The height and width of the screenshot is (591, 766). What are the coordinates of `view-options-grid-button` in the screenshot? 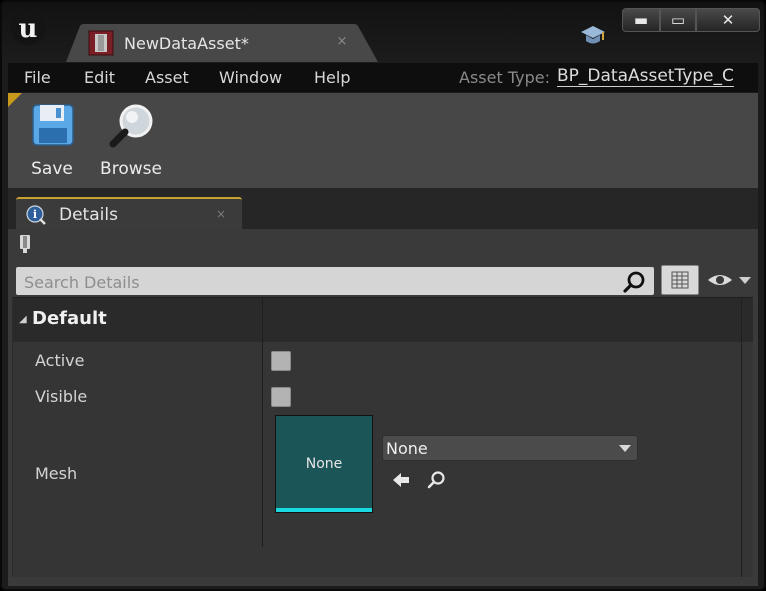 It's located at (680, 280).